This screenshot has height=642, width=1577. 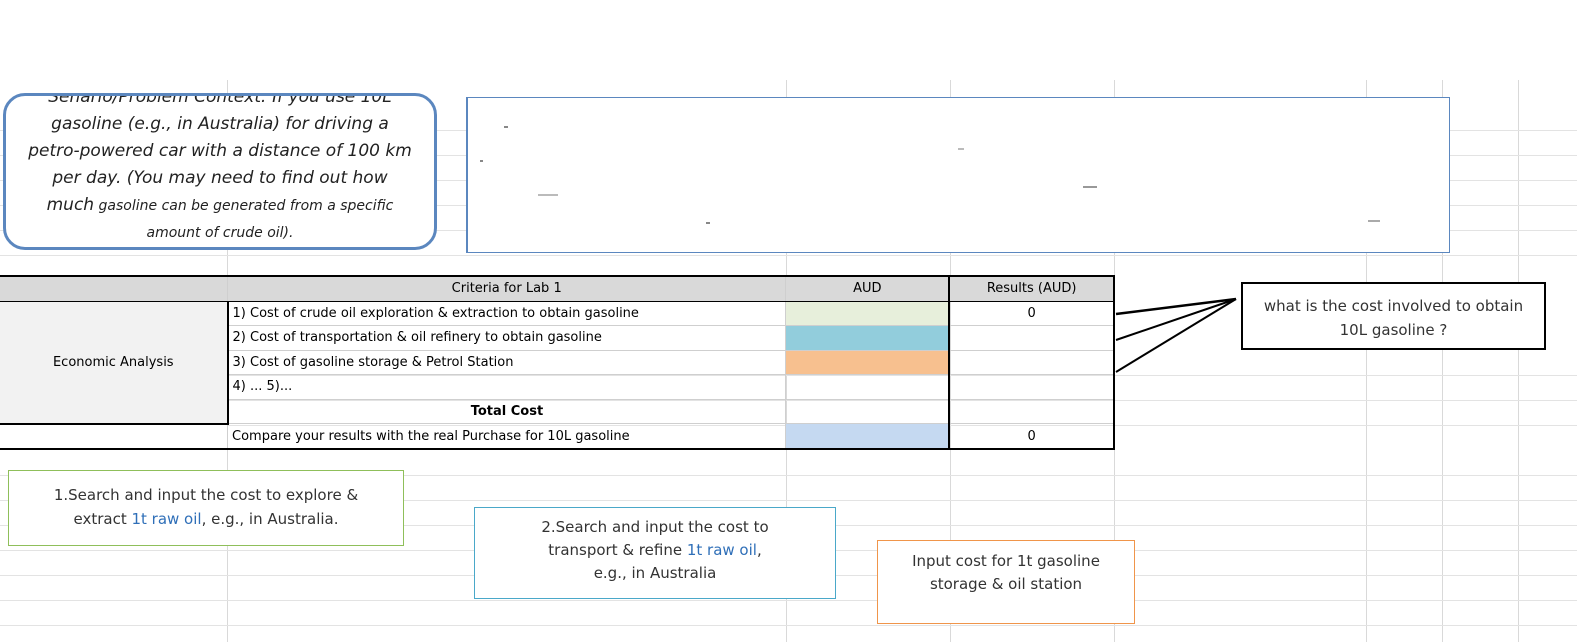 I want to click on scenario-line: amount of crude oil)., so click(x=220, y=233).